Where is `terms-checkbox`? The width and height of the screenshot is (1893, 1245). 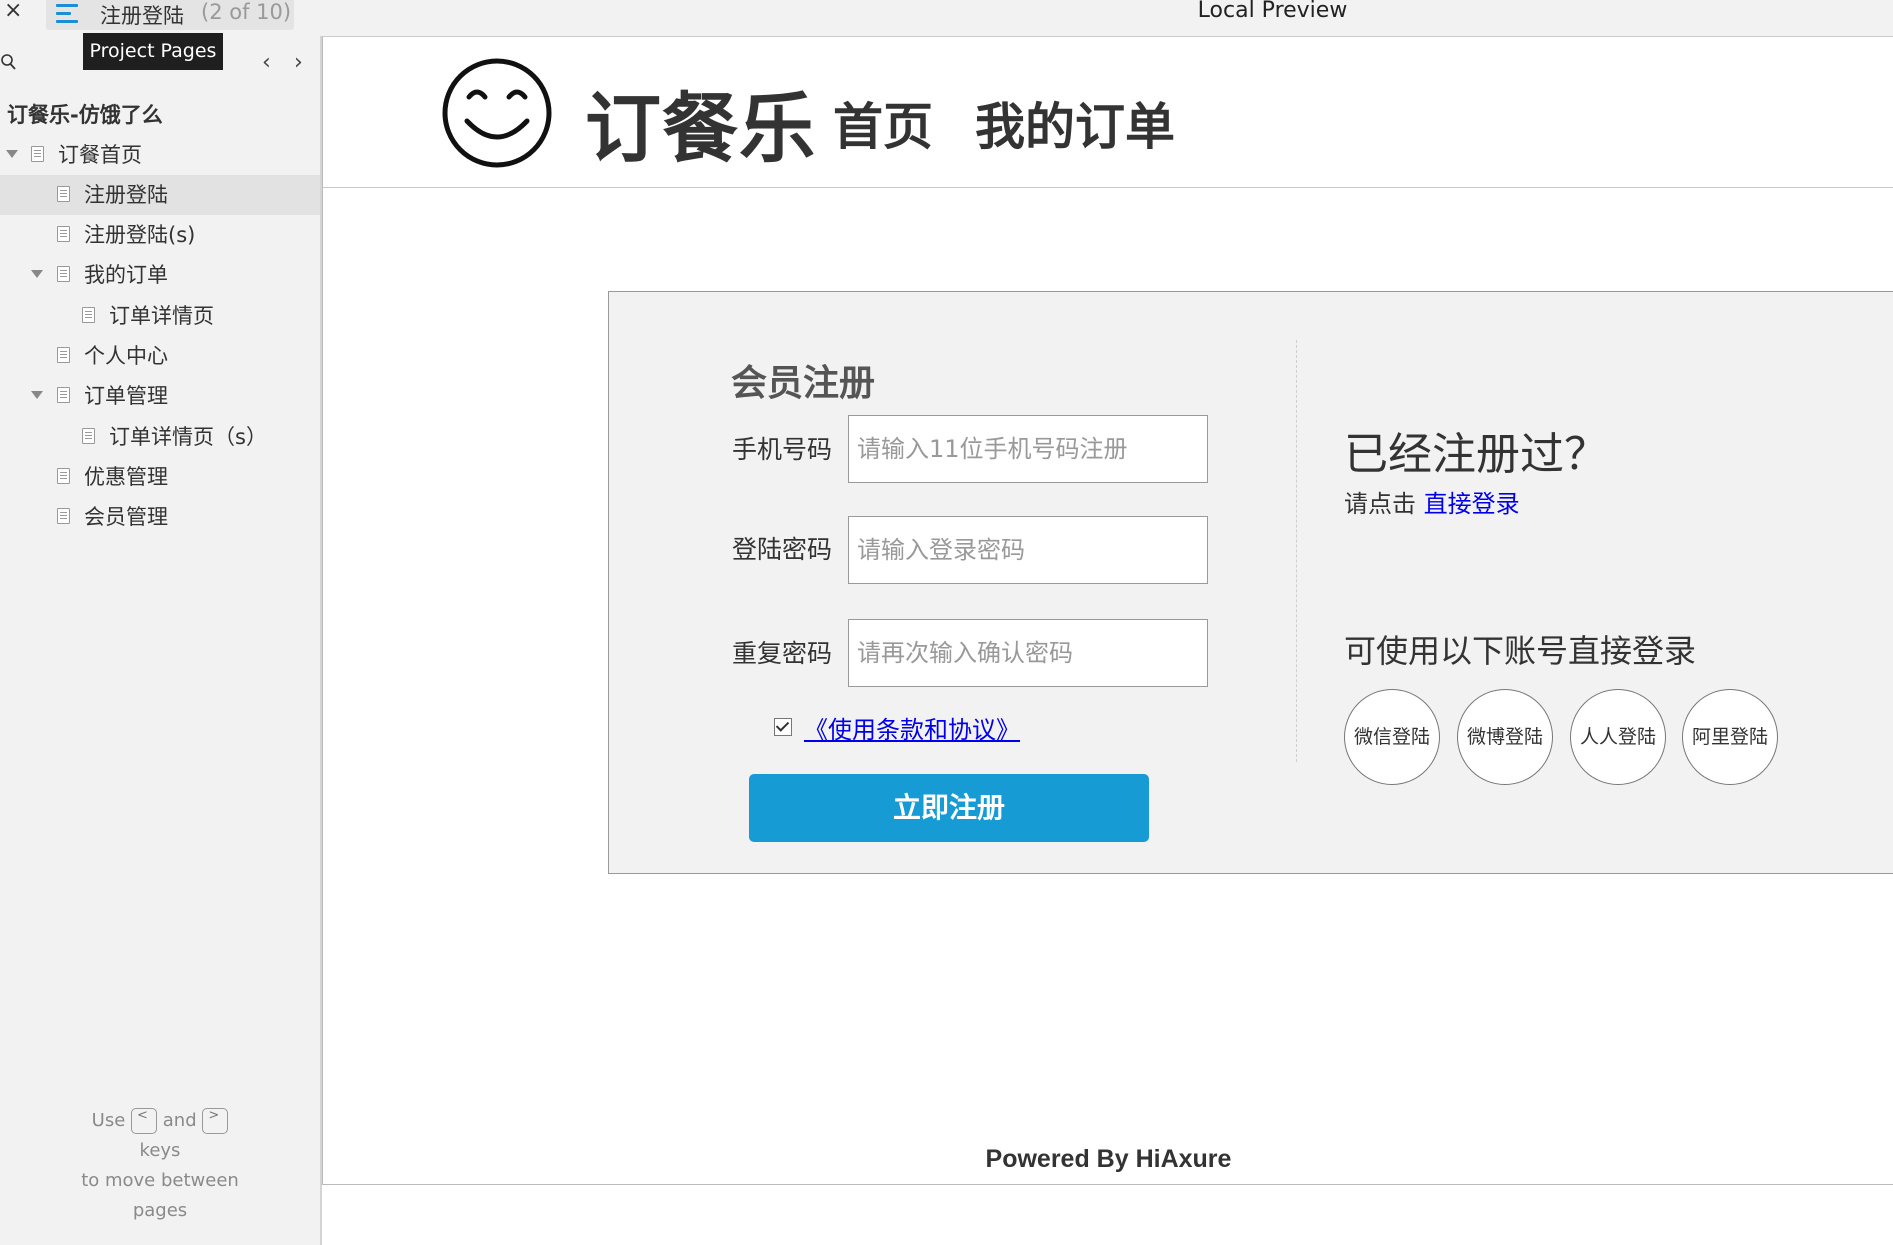
terms-checkbox is located at coordinates (783, 727).